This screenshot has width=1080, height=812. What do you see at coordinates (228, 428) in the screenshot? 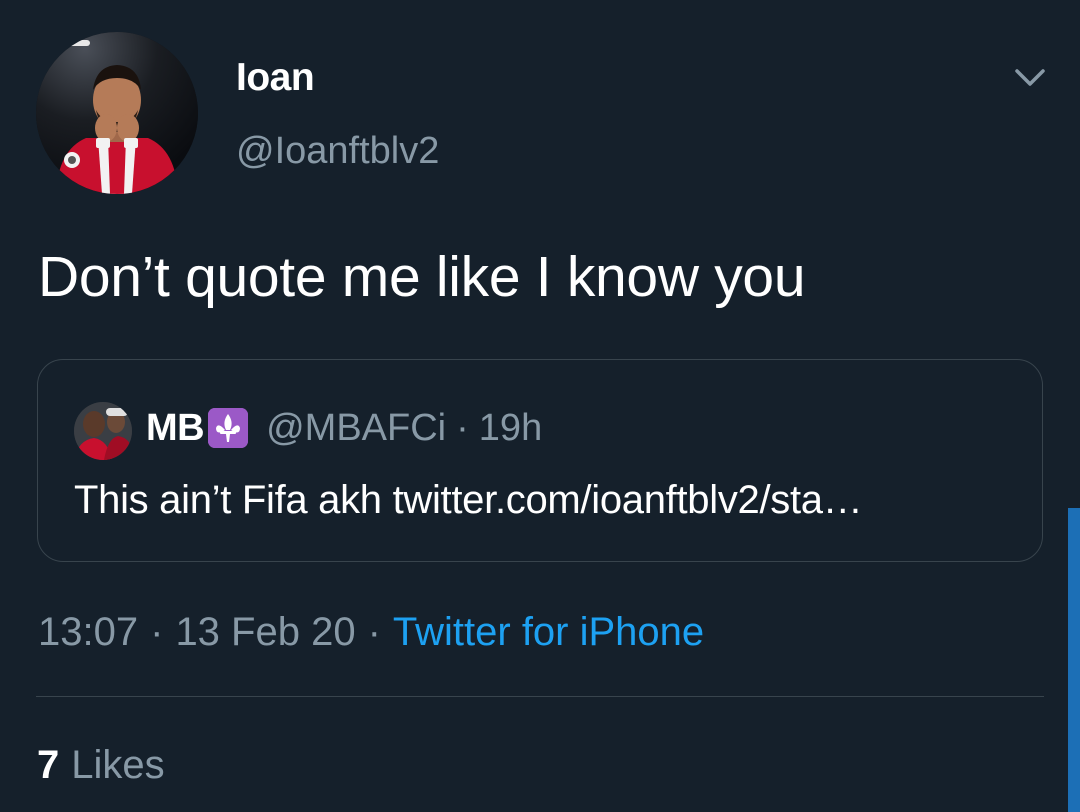
I see `fleur-de-lis-icon` at bounding box center [228, 428].